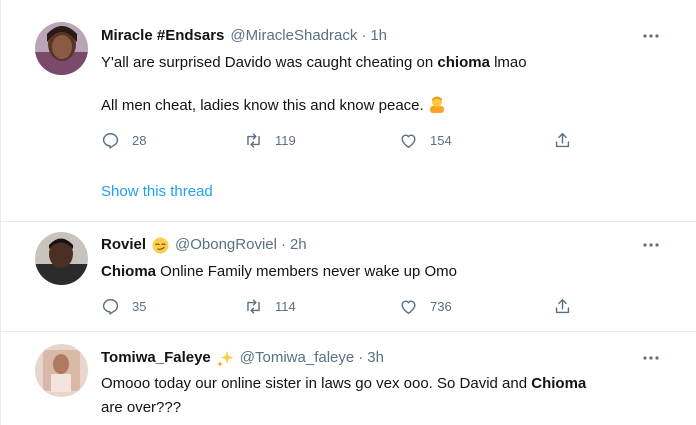 This screenshot has width=696, height=425. Describe the element at coordinates (139, 306) in the screenshot. I see `reply-count: 35` at that location.